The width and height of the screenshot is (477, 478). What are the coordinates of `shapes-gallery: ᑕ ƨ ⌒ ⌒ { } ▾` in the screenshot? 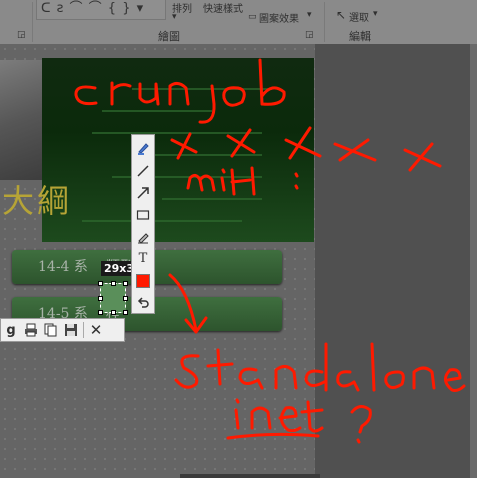 It's located at (101, 10).